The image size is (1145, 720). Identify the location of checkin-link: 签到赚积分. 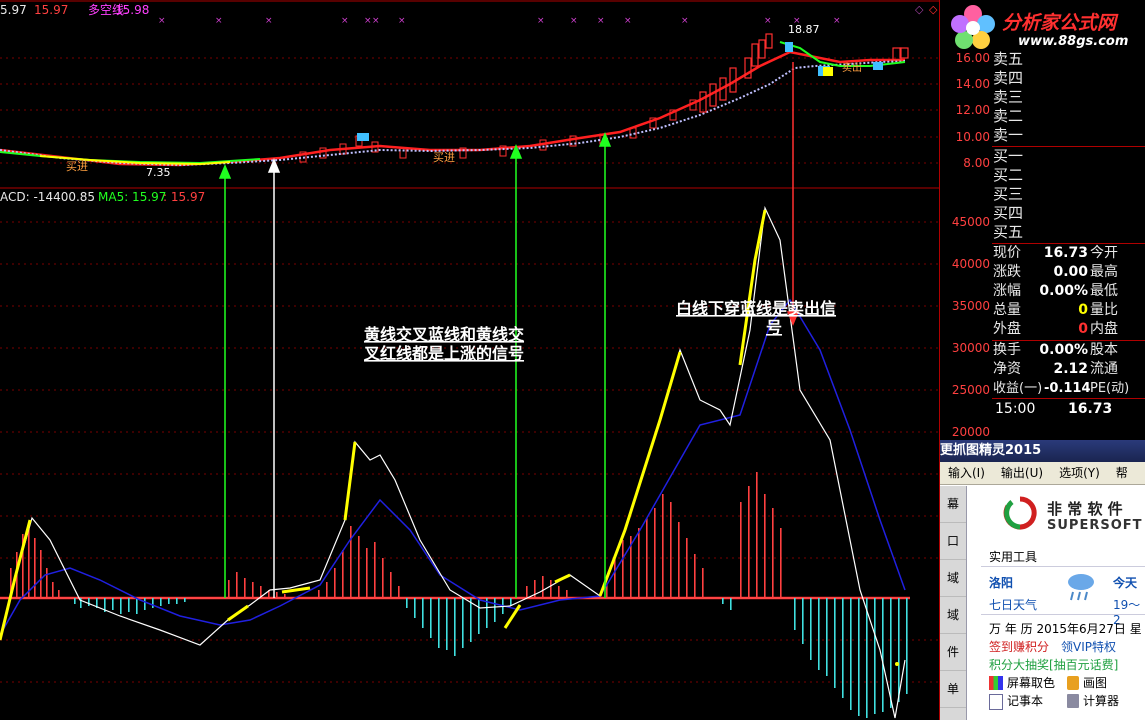
(1019, 646).